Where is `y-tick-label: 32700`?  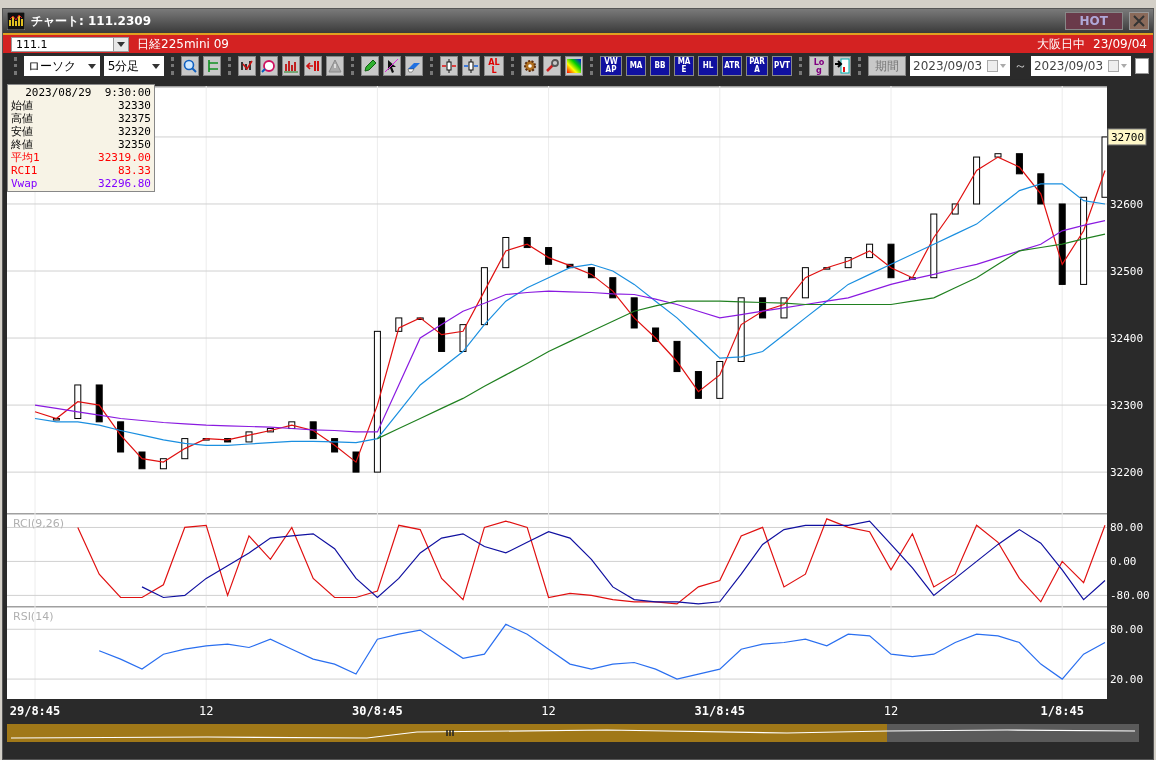 y-tick-label: 32700 is located at coordinates (1128, 137).